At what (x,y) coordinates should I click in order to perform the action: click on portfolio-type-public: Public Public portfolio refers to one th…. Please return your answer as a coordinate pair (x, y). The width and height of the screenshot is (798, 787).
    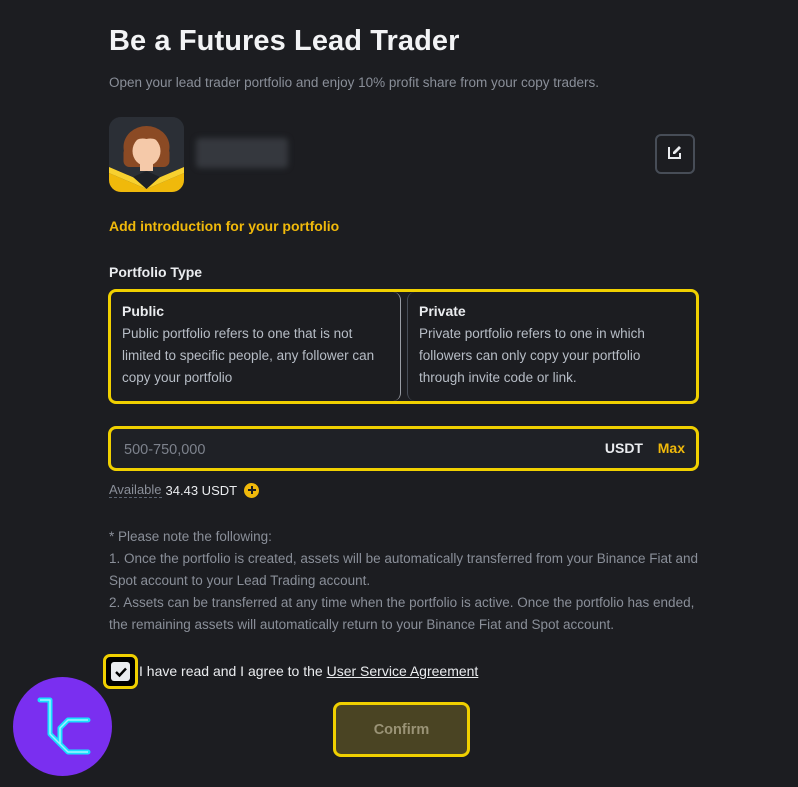
    Looking at the image, I should click on (256, 346).